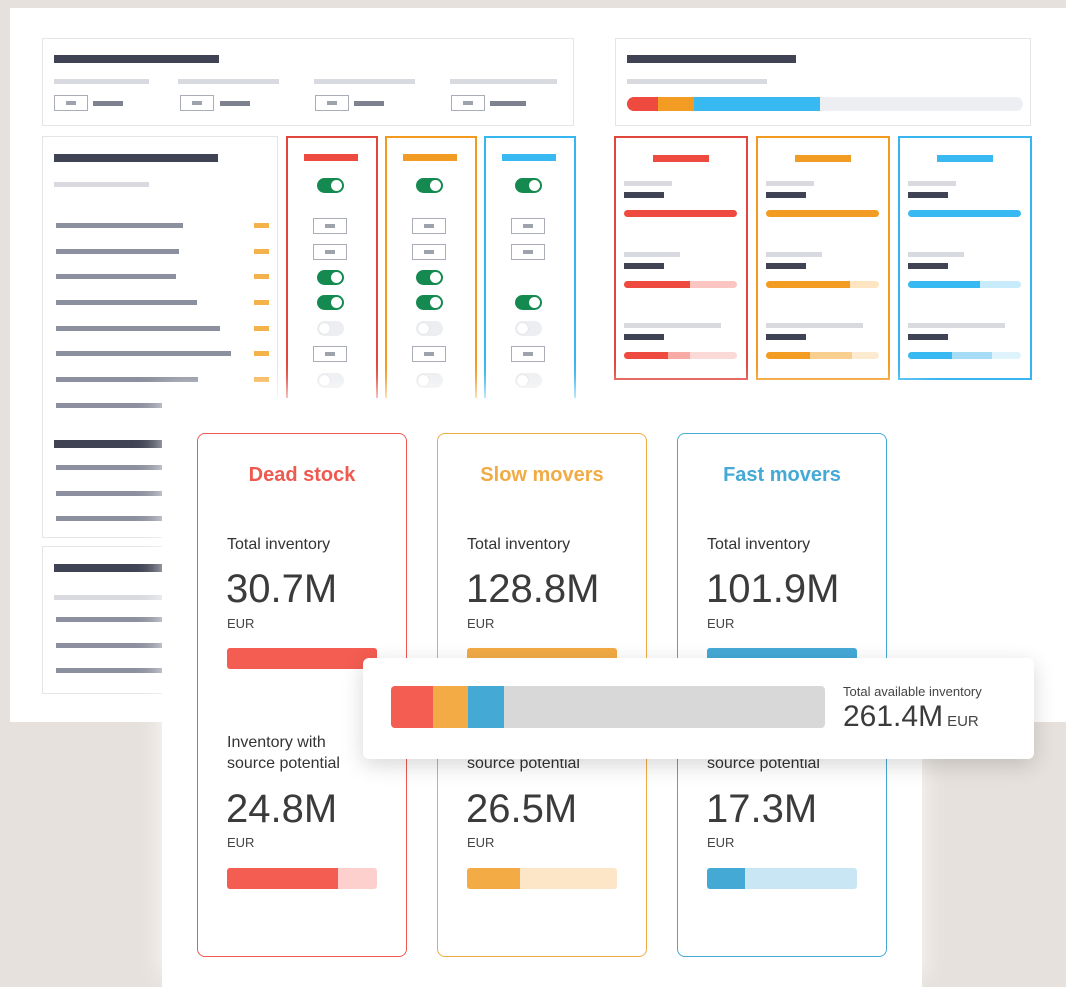 This screenshot has width=1066, height=987. What do you see at coordinates (522, 809) in the screenshot?
I see `source-potential-value: 26.5M` at bounding box center [522, 809].